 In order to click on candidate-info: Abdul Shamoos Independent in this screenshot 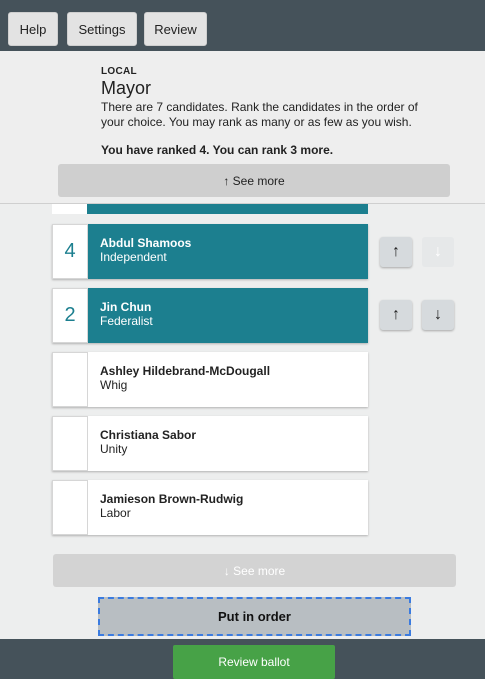, I will do `click(228, 251)`.